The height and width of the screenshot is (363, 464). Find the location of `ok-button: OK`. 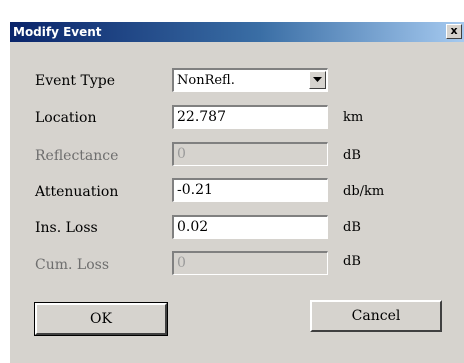

ok-button: OK is located at coordinates (101, 319).